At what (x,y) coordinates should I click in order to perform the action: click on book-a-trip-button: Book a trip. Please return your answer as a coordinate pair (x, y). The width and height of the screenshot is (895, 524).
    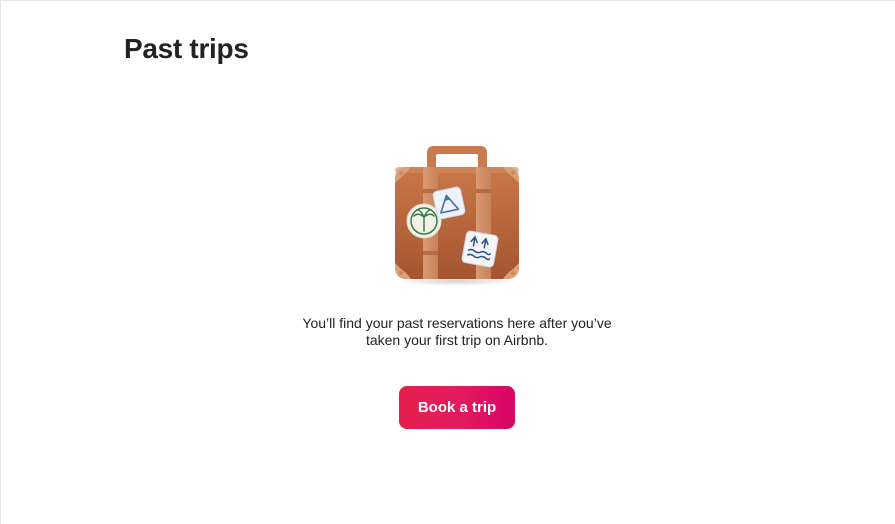
    Looking at the image, I should click on (457, 407).